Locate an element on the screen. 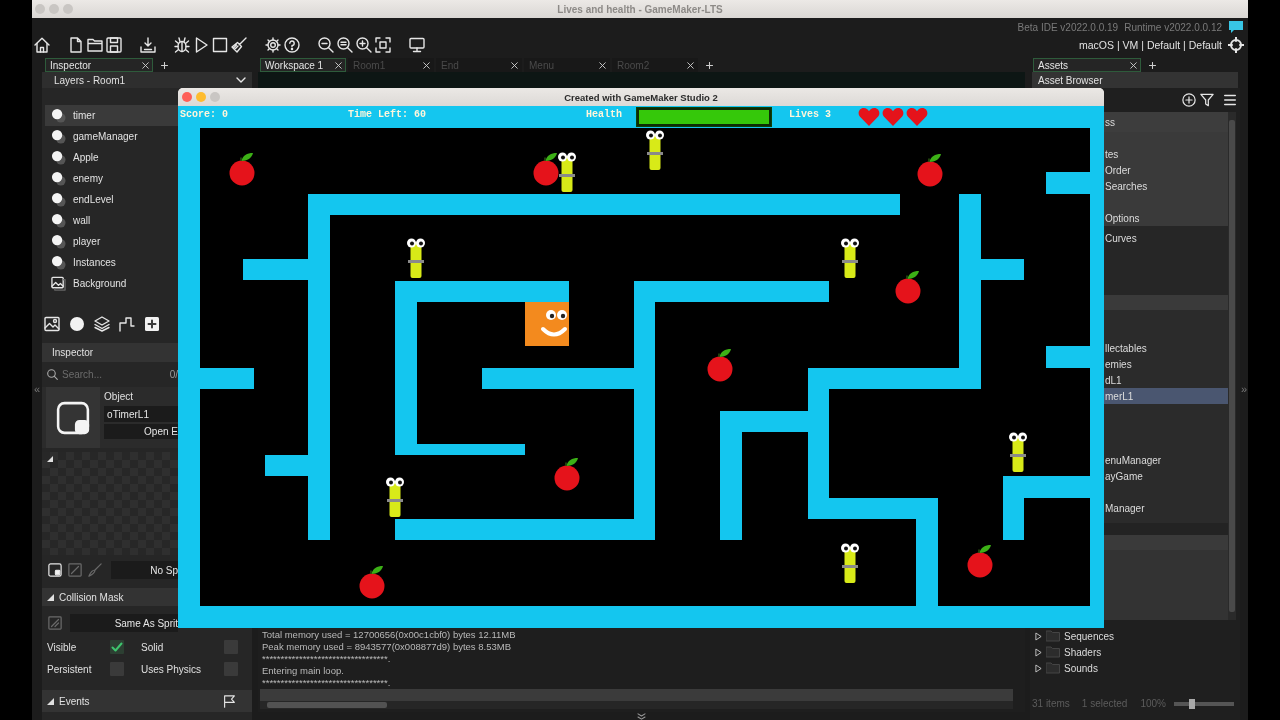 Image resolution: width=1280 pixels, height=720 pixels. brush-icon is located at coordinates (95, 570).